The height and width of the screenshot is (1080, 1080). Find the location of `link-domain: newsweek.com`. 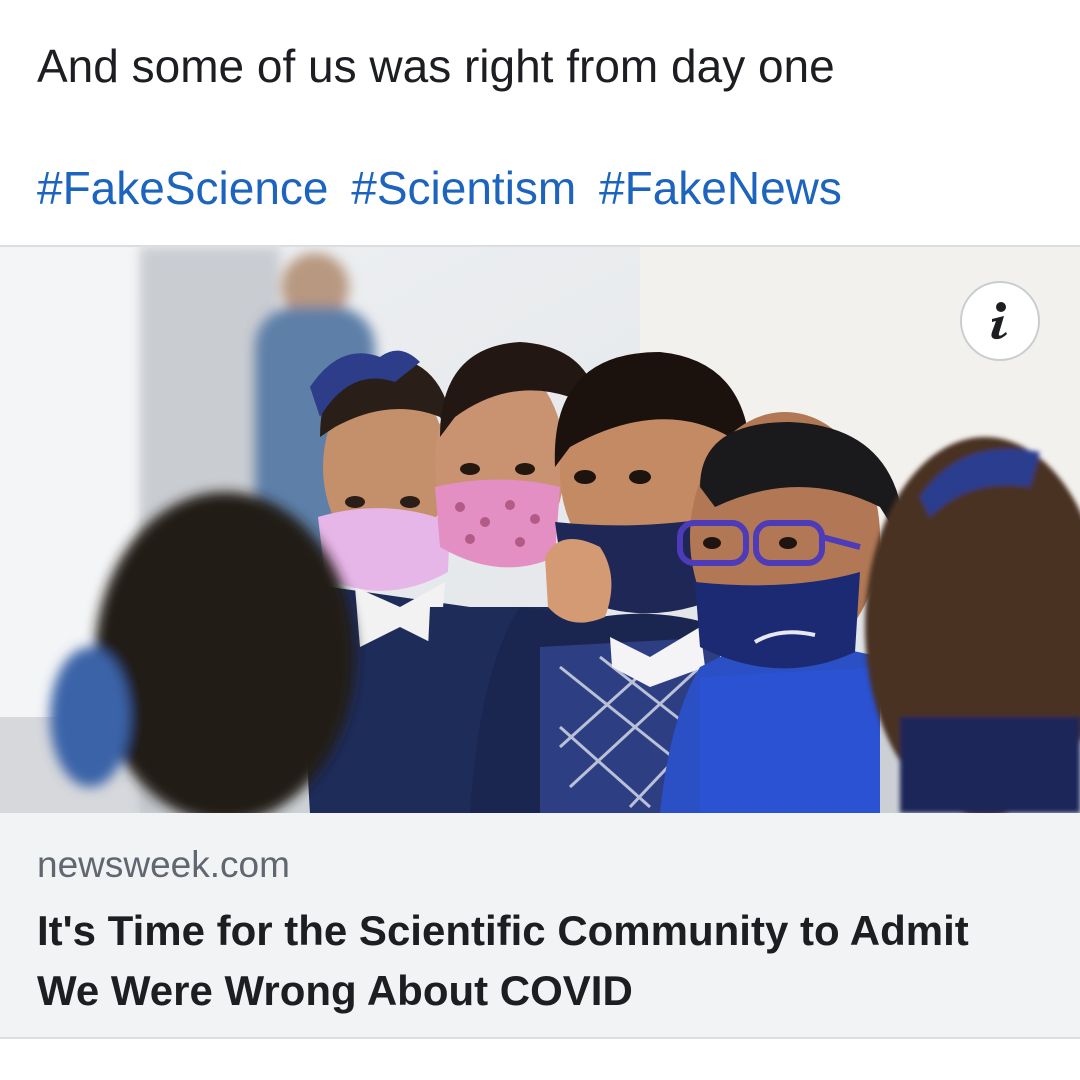

link-domain: newsweek.com is located at coordinates (163, 864).